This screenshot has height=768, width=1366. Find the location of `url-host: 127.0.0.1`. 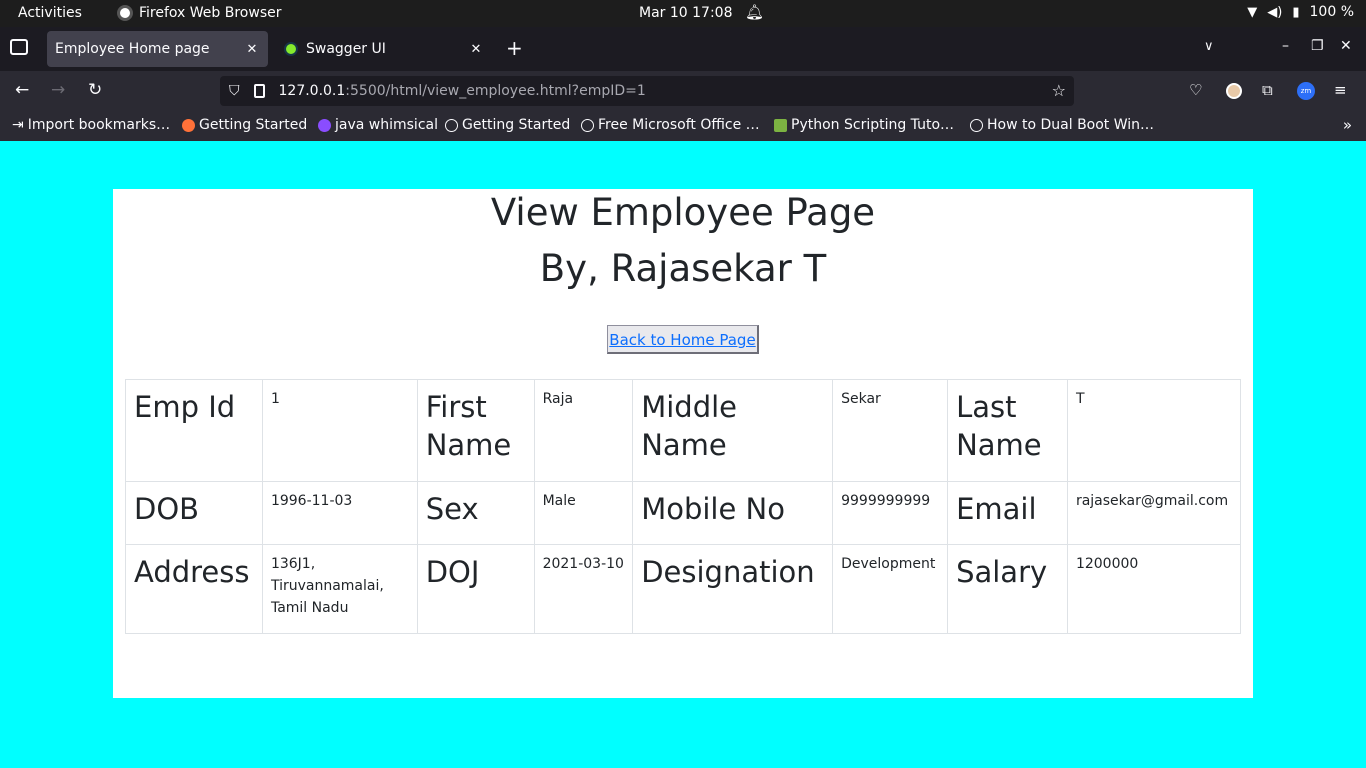

url-host: 127.0.0.1 is located at coordinates (312, 91).